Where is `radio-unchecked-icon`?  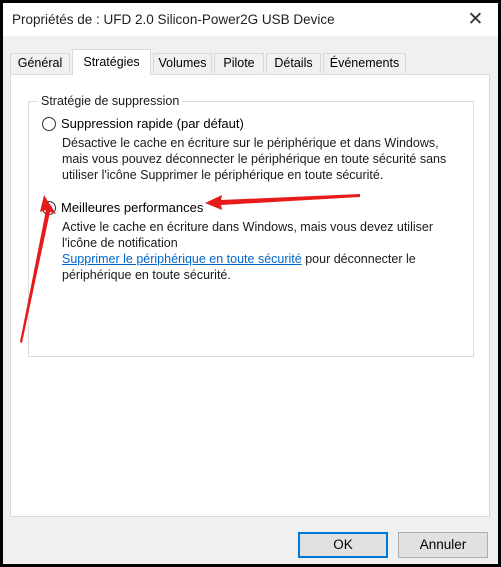
radio-unchecked-icon is located at coordinates (49, 123).